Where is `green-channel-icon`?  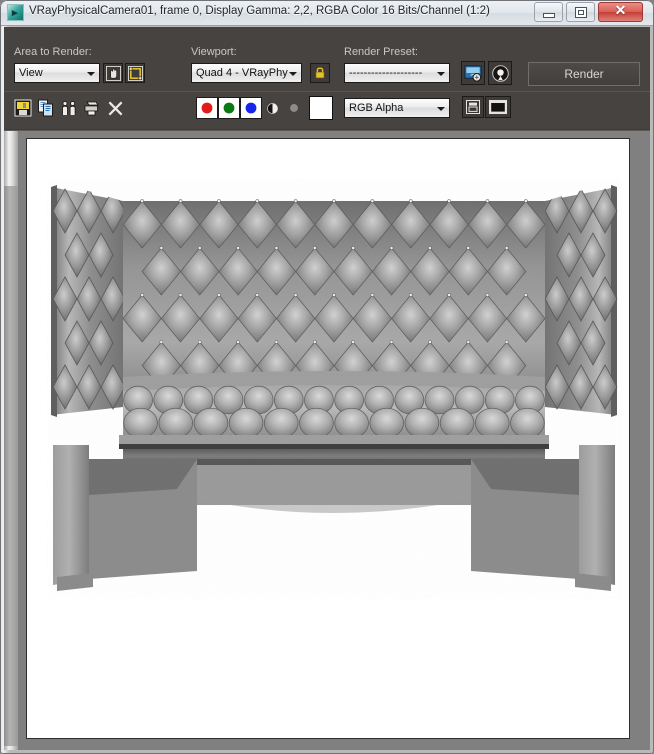
green-channel-icon is located at coordinates (229, 108).